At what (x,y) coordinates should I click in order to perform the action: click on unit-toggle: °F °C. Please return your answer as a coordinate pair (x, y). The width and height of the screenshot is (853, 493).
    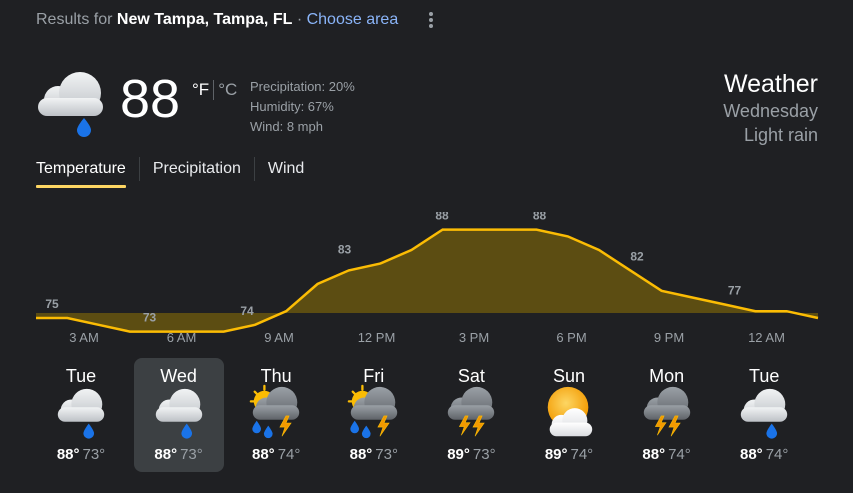
    Looking at the image, I should click on (214, 90).